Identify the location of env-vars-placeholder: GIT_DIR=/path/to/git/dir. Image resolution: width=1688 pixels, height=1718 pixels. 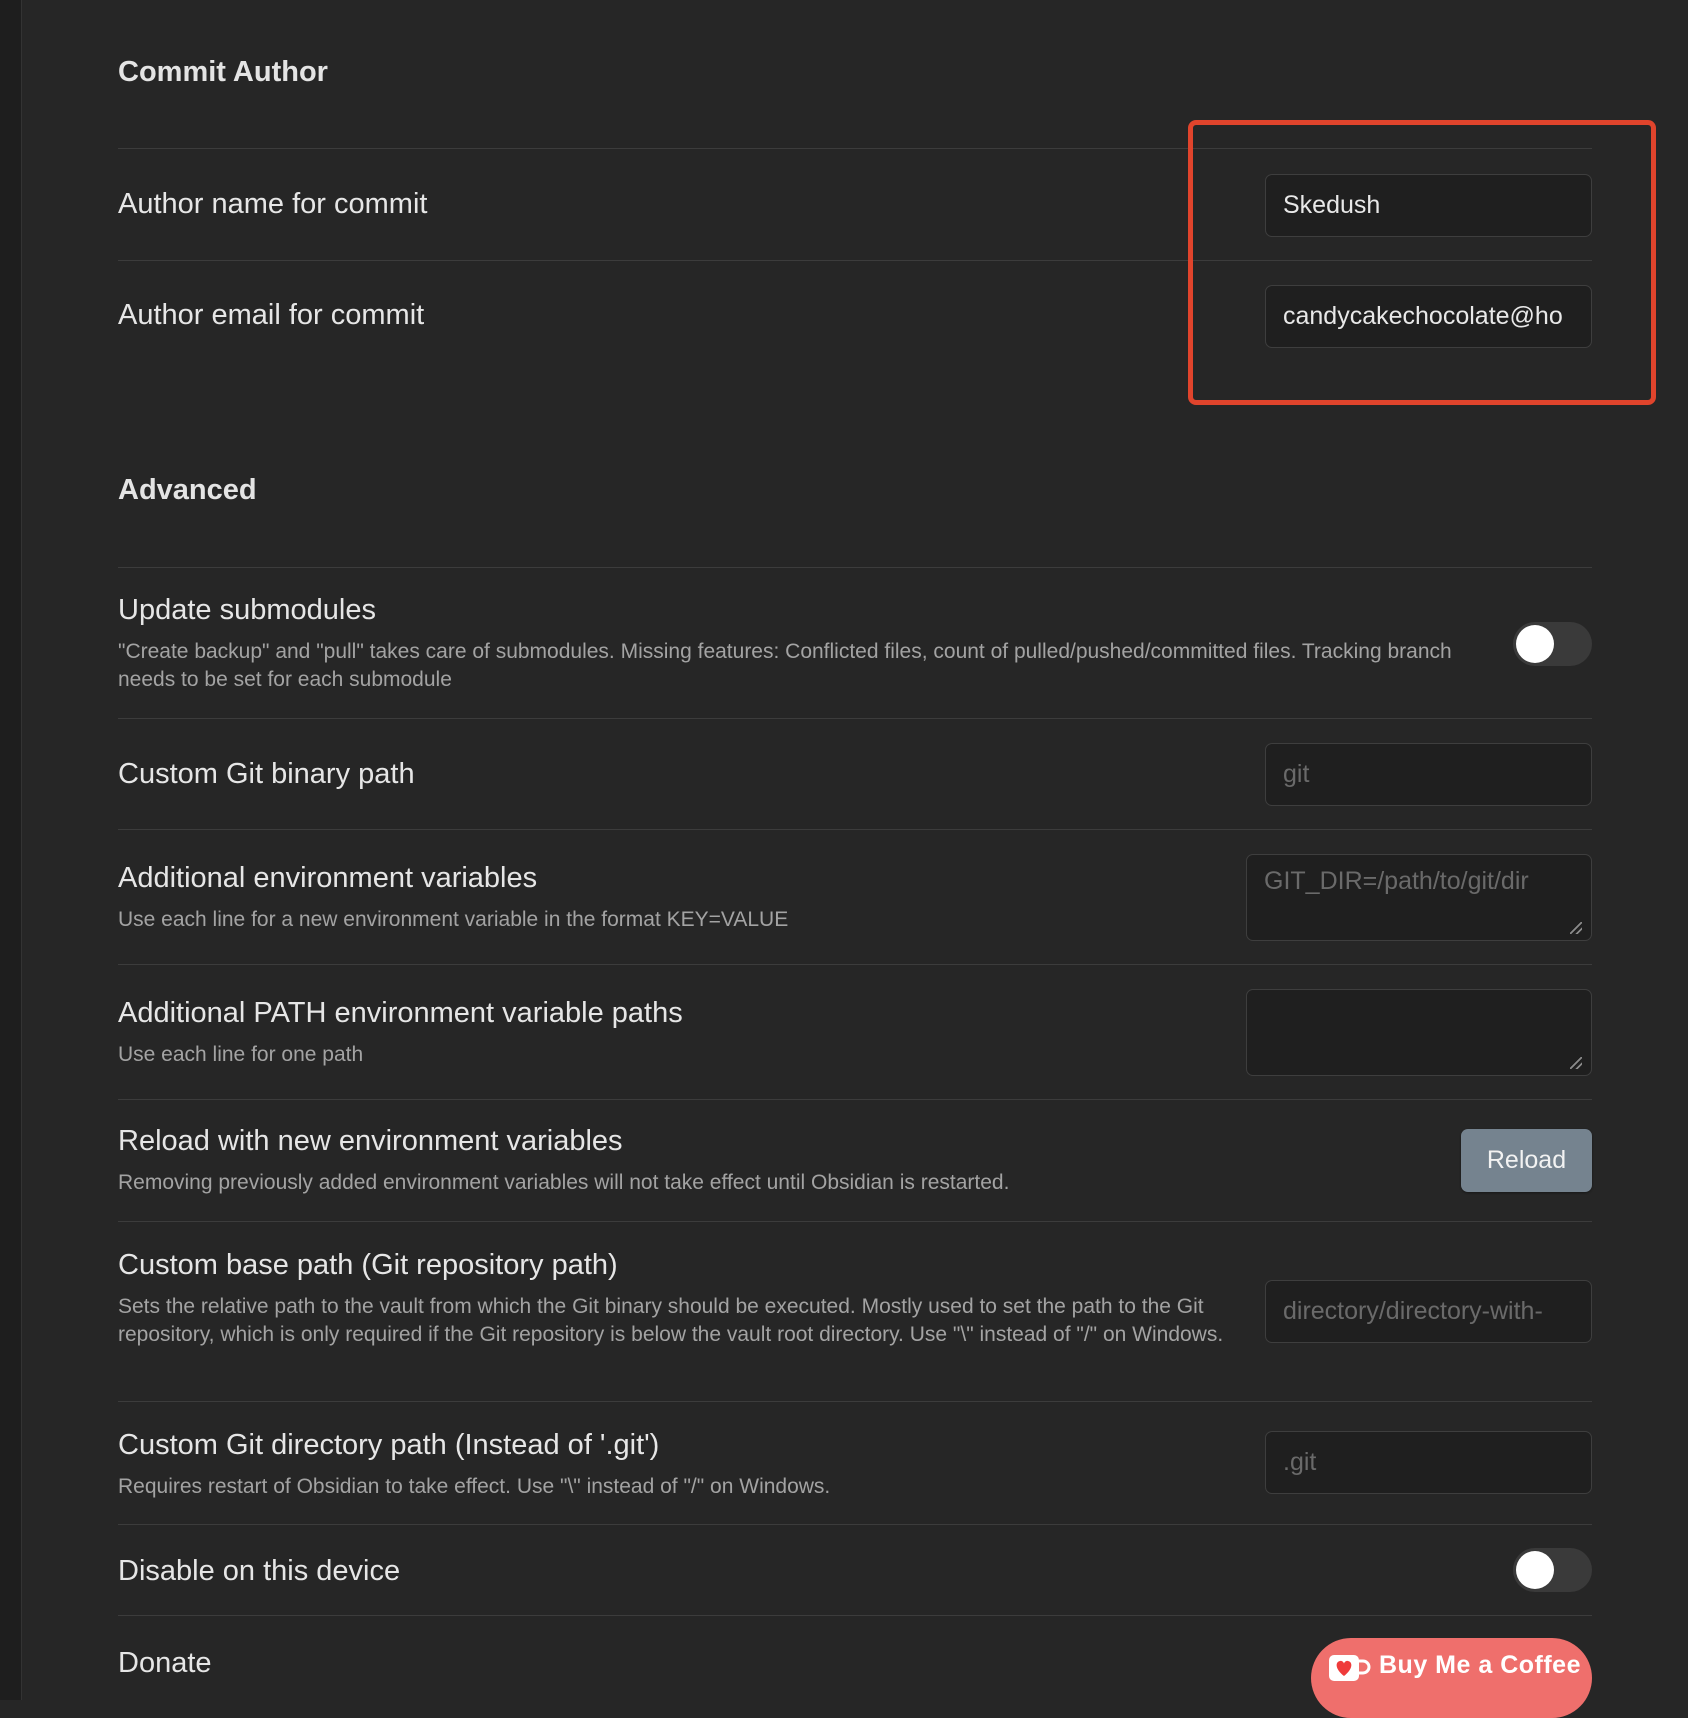
(1396, 881).